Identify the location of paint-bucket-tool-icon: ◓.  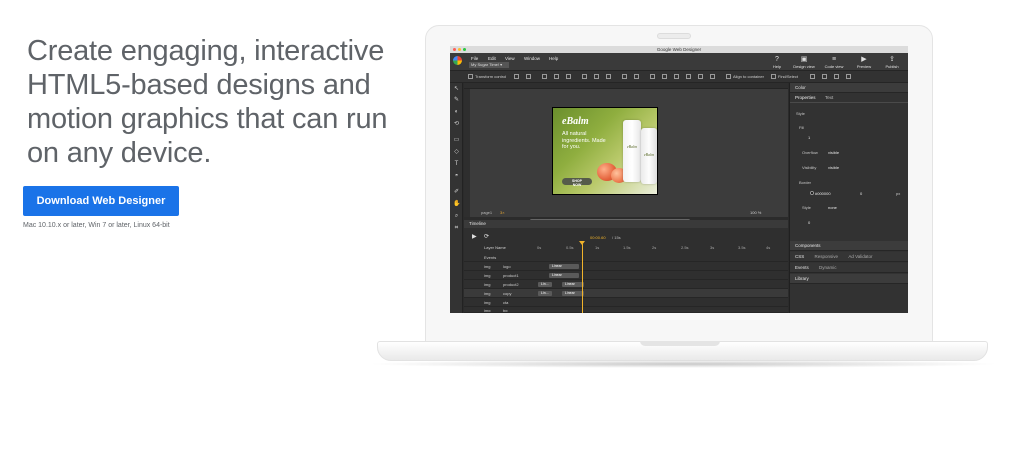
(456, 176).